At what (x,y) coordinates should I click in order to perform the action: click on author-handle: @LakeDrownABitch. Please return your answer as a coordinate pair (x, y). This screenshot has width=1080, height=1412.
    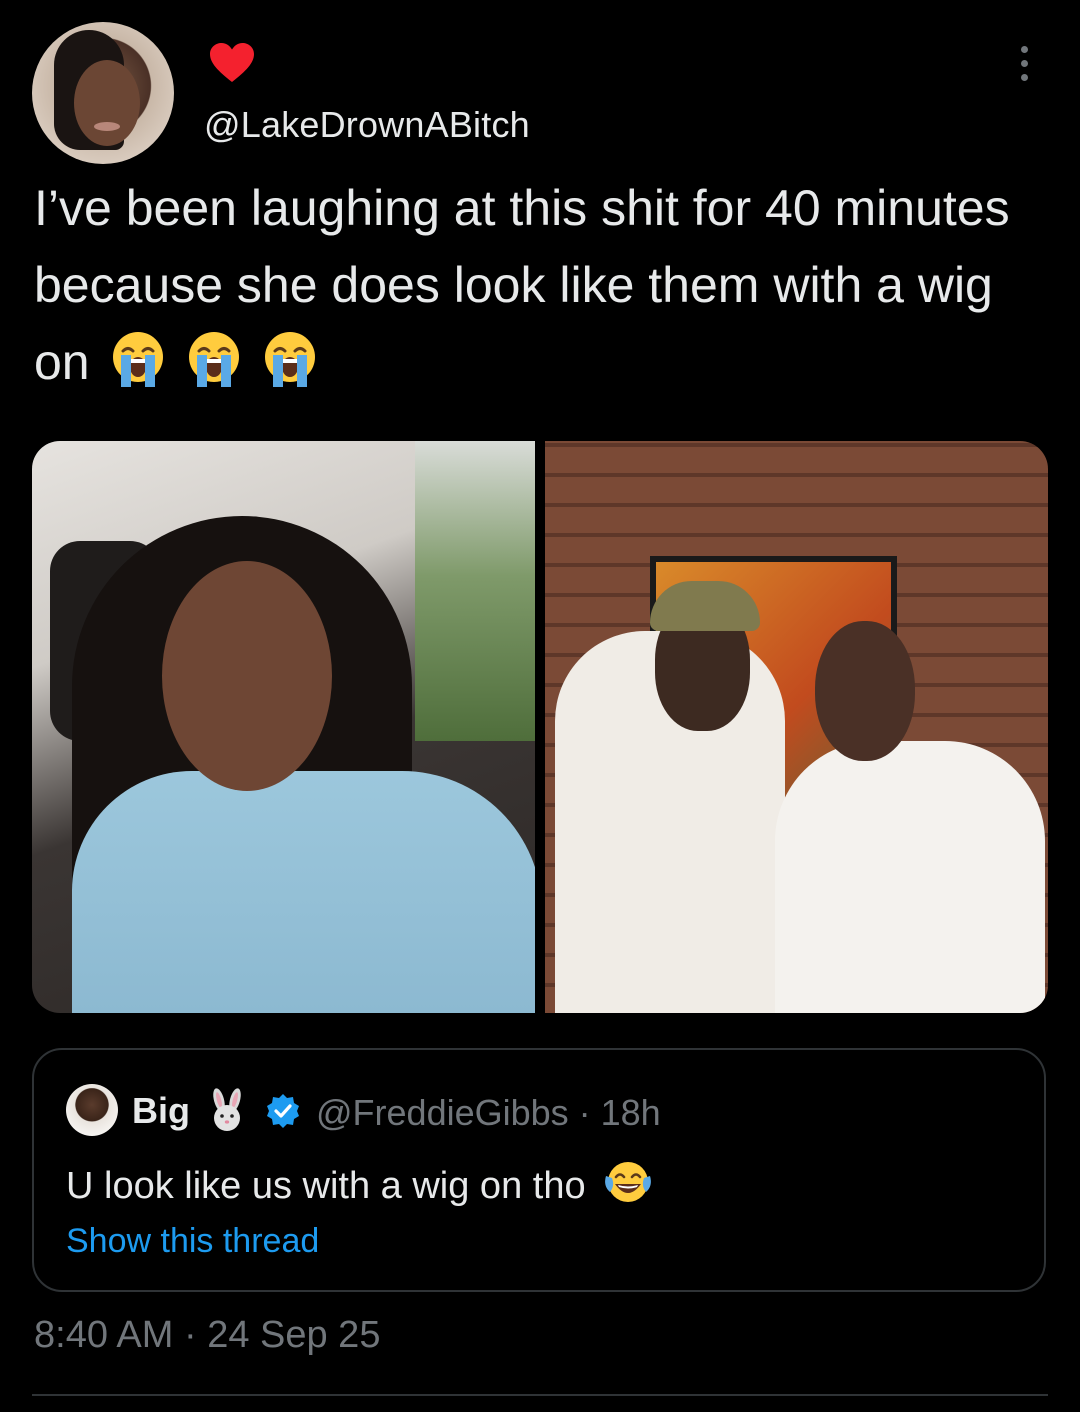
    Looking at the image, I should click on (367, 125).